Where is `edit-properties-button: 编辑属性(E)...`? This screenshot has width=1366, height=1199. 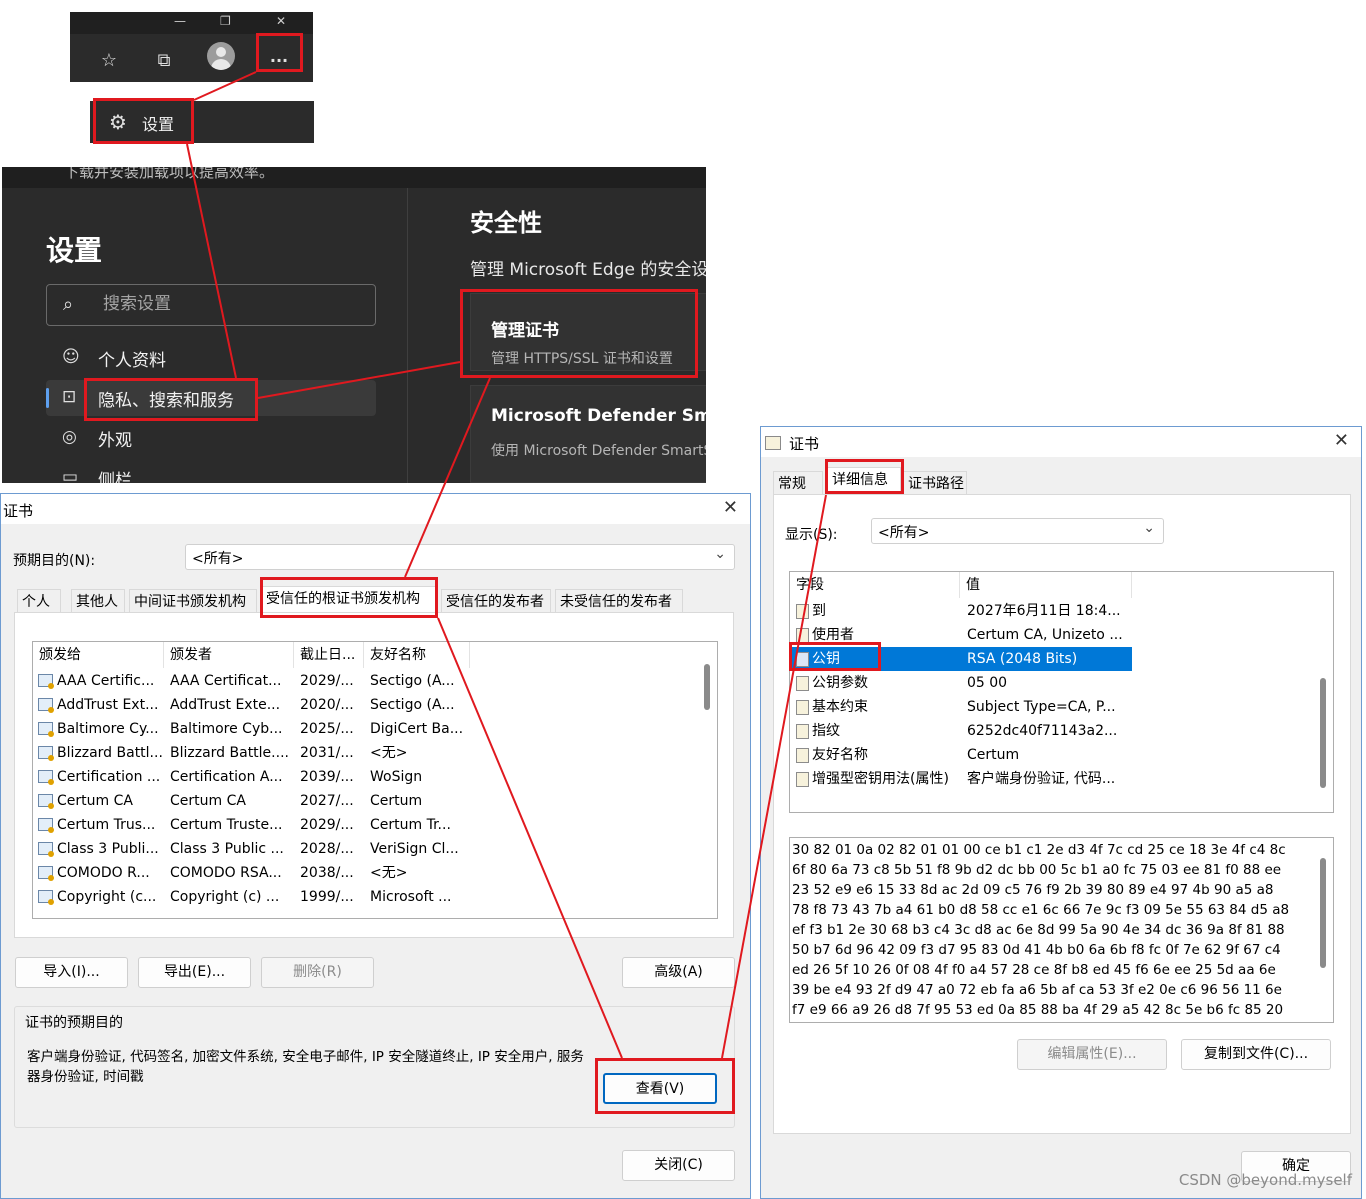
edit-properties-button: 编辑属性(E)... is located at coordinates (1092, 1054).